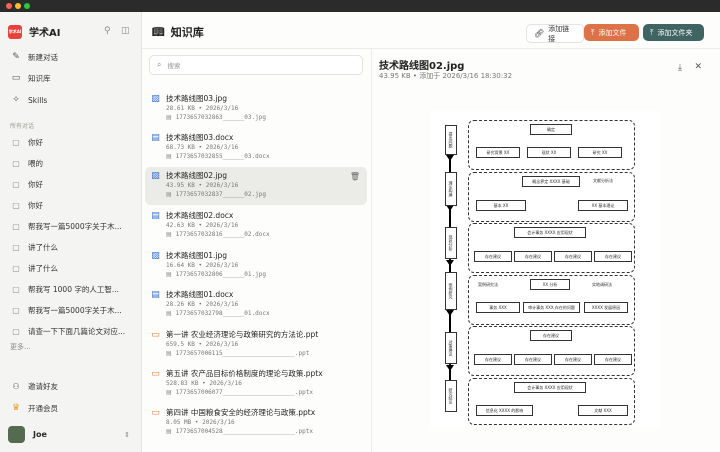  What do you see at coordinates (451, 243) in the screenshot?
I see `diagram-stage: 现状分析` at bounding box center [451, 243].